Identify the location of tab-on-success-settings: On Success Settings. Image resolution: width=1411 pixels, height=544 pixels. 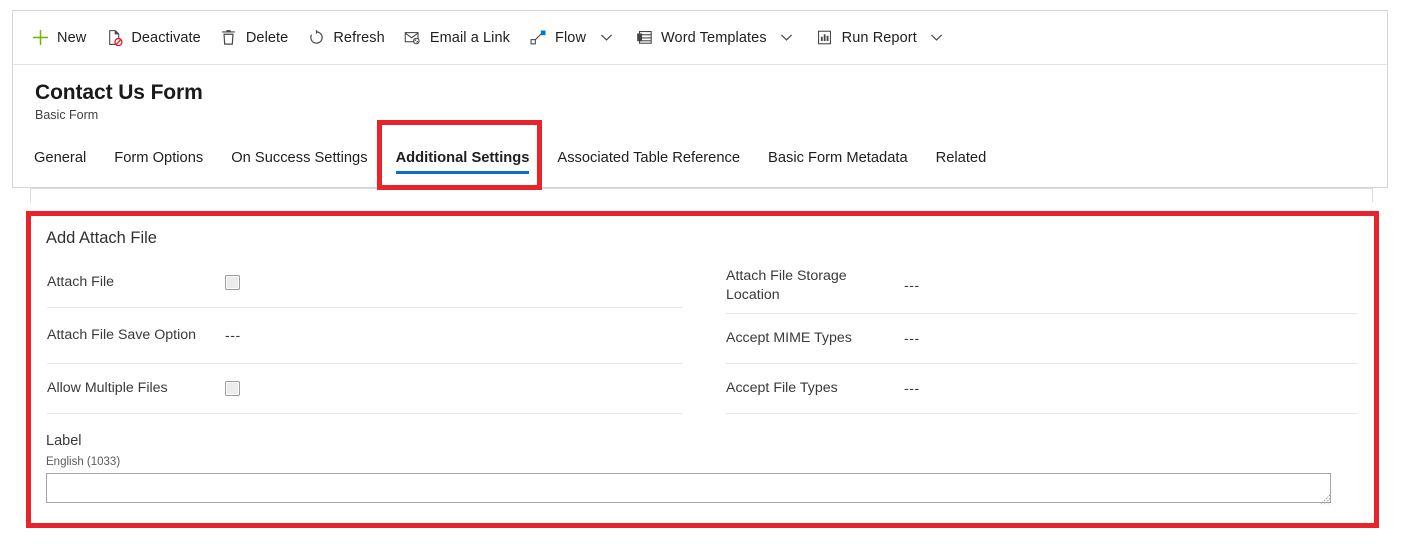
(299, 158).